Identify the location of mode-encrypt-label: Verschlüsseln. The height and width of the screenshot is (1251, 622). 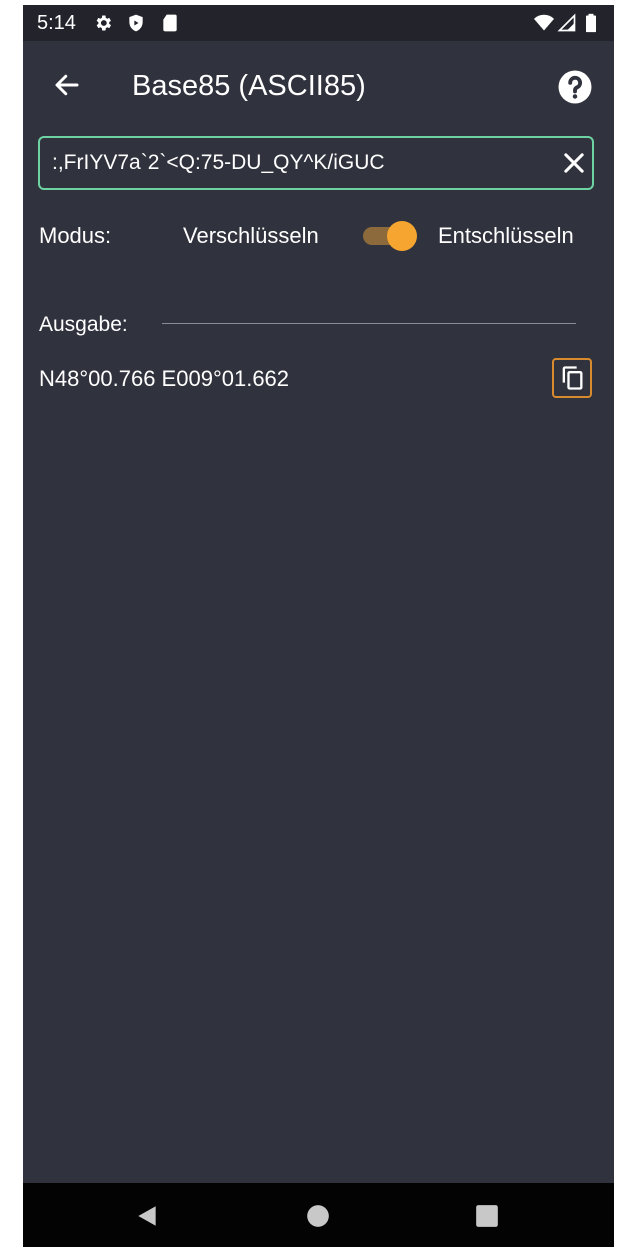
(251, 236).